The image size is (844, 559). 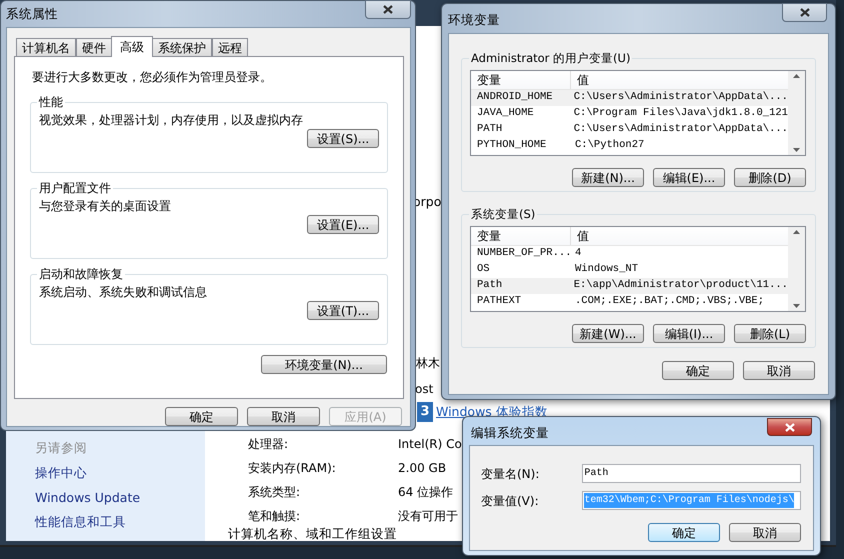 I want to click on notice-text: 要进行大多数更改，您必须作为管理员登录。, so click(x=152, y=77).